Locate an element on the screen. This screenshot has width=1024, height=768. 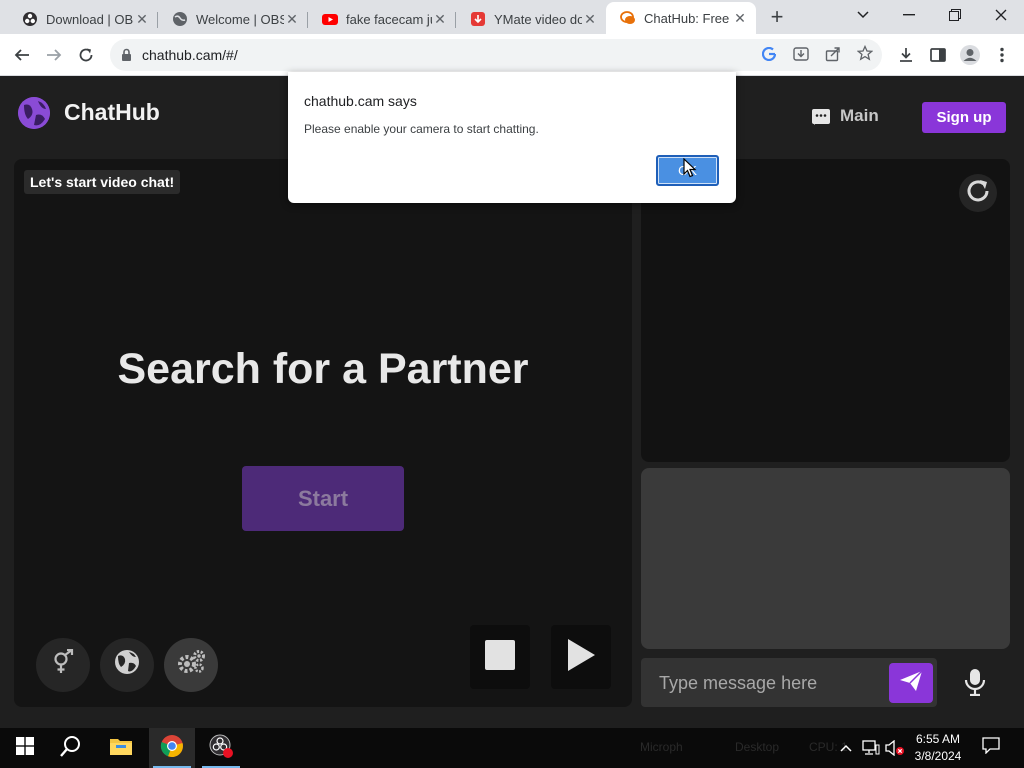
install-app-icon is located at coordinates (801, 56).